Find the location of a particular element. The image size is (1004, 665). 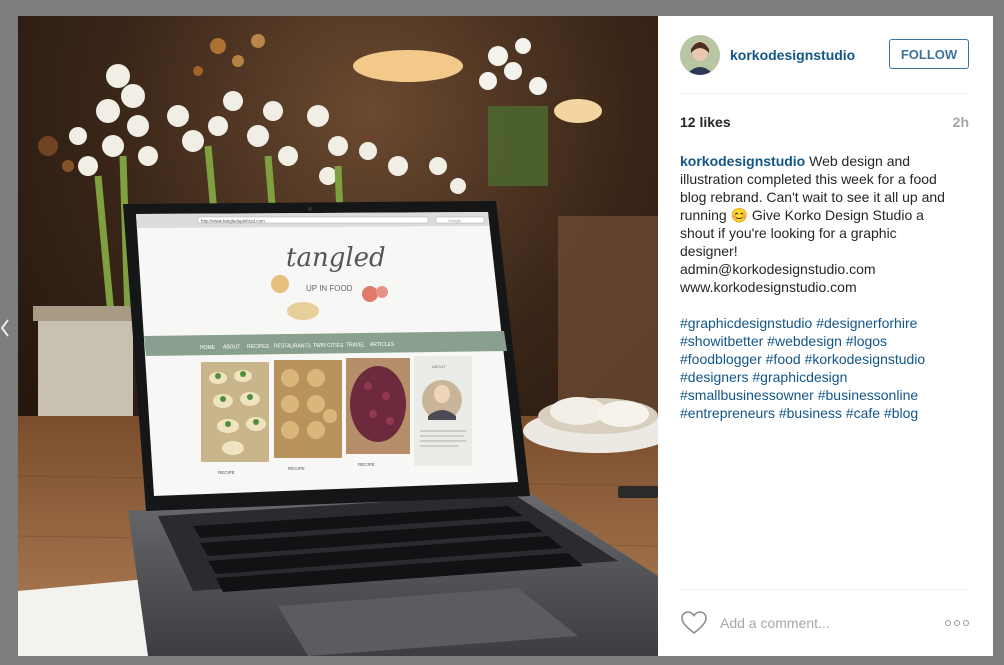

caption-line-1: Web design and is located at coordinates (860, 161).